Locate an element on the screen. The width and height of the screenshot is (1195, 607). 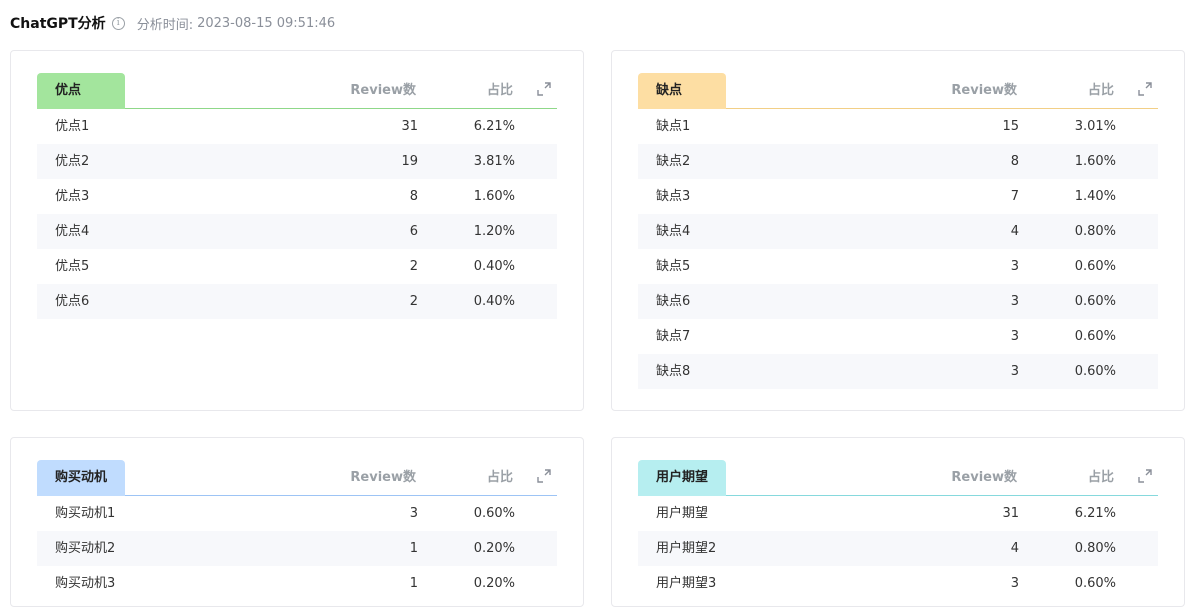
row-name: 缺点6 is located at coordinates (673, 301).